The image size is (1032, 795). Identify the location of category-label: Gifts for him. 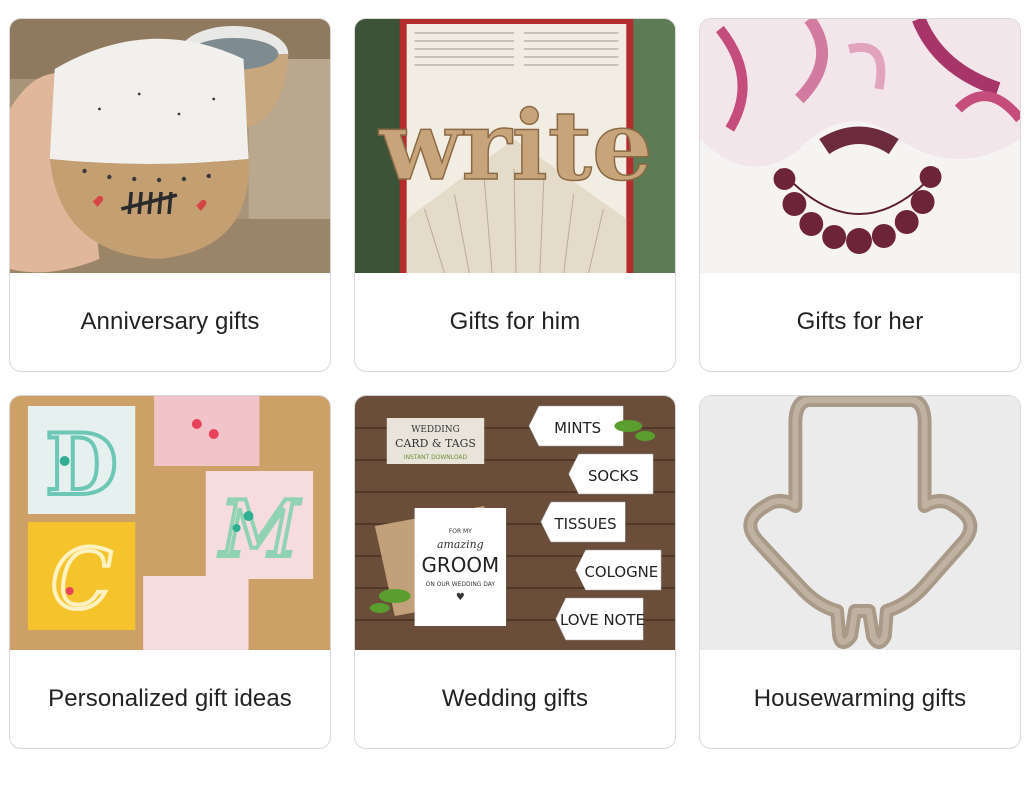
(515, 321).